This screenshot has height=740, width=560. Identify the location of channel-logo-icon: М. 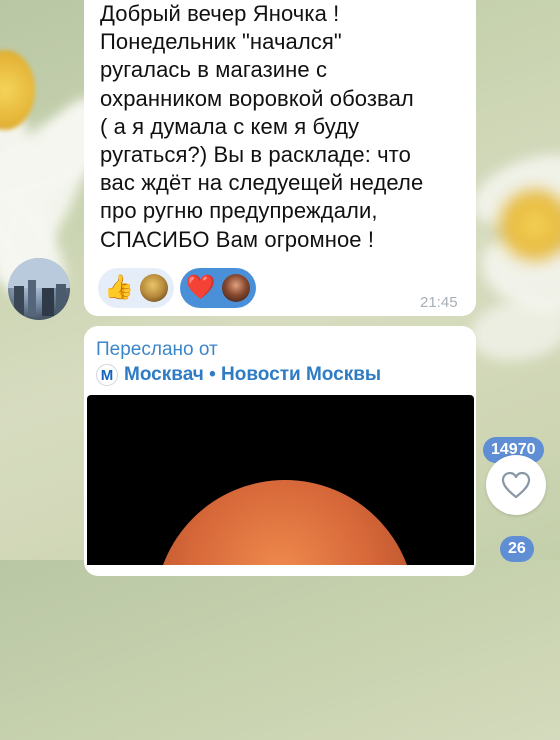
(107, 375).